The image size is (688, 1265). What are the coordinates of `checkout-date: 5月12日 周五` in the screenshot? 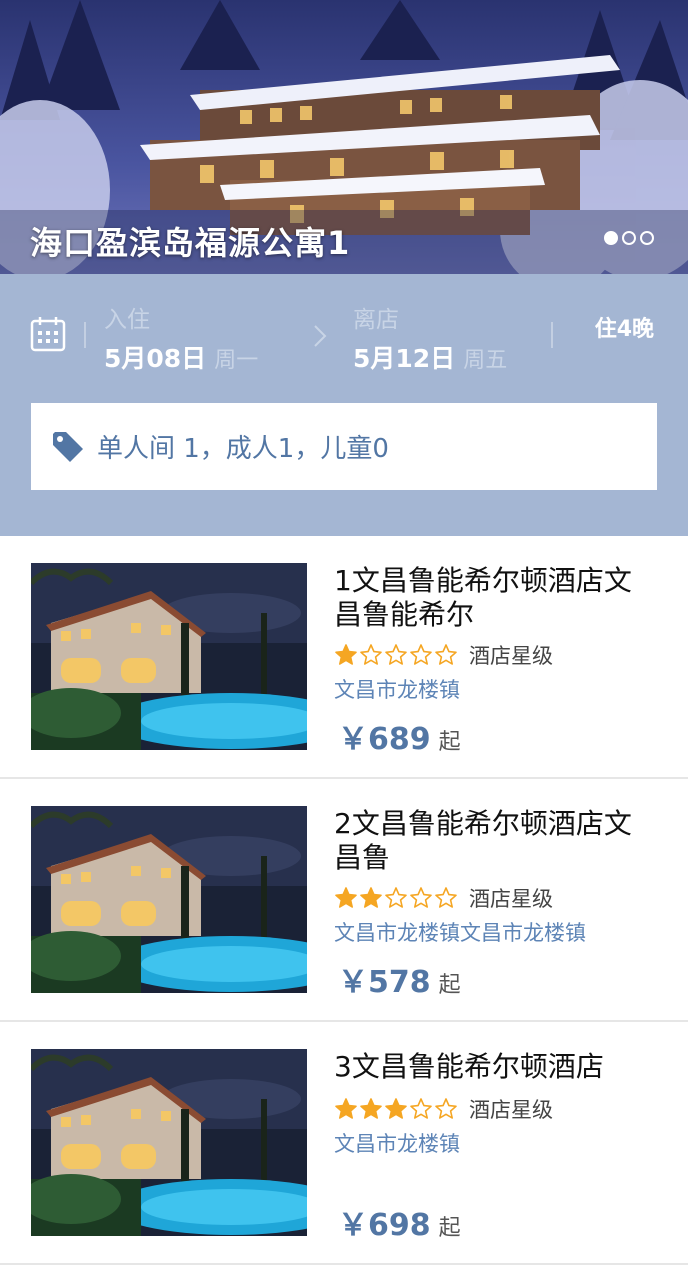 It's located at (430, 357).